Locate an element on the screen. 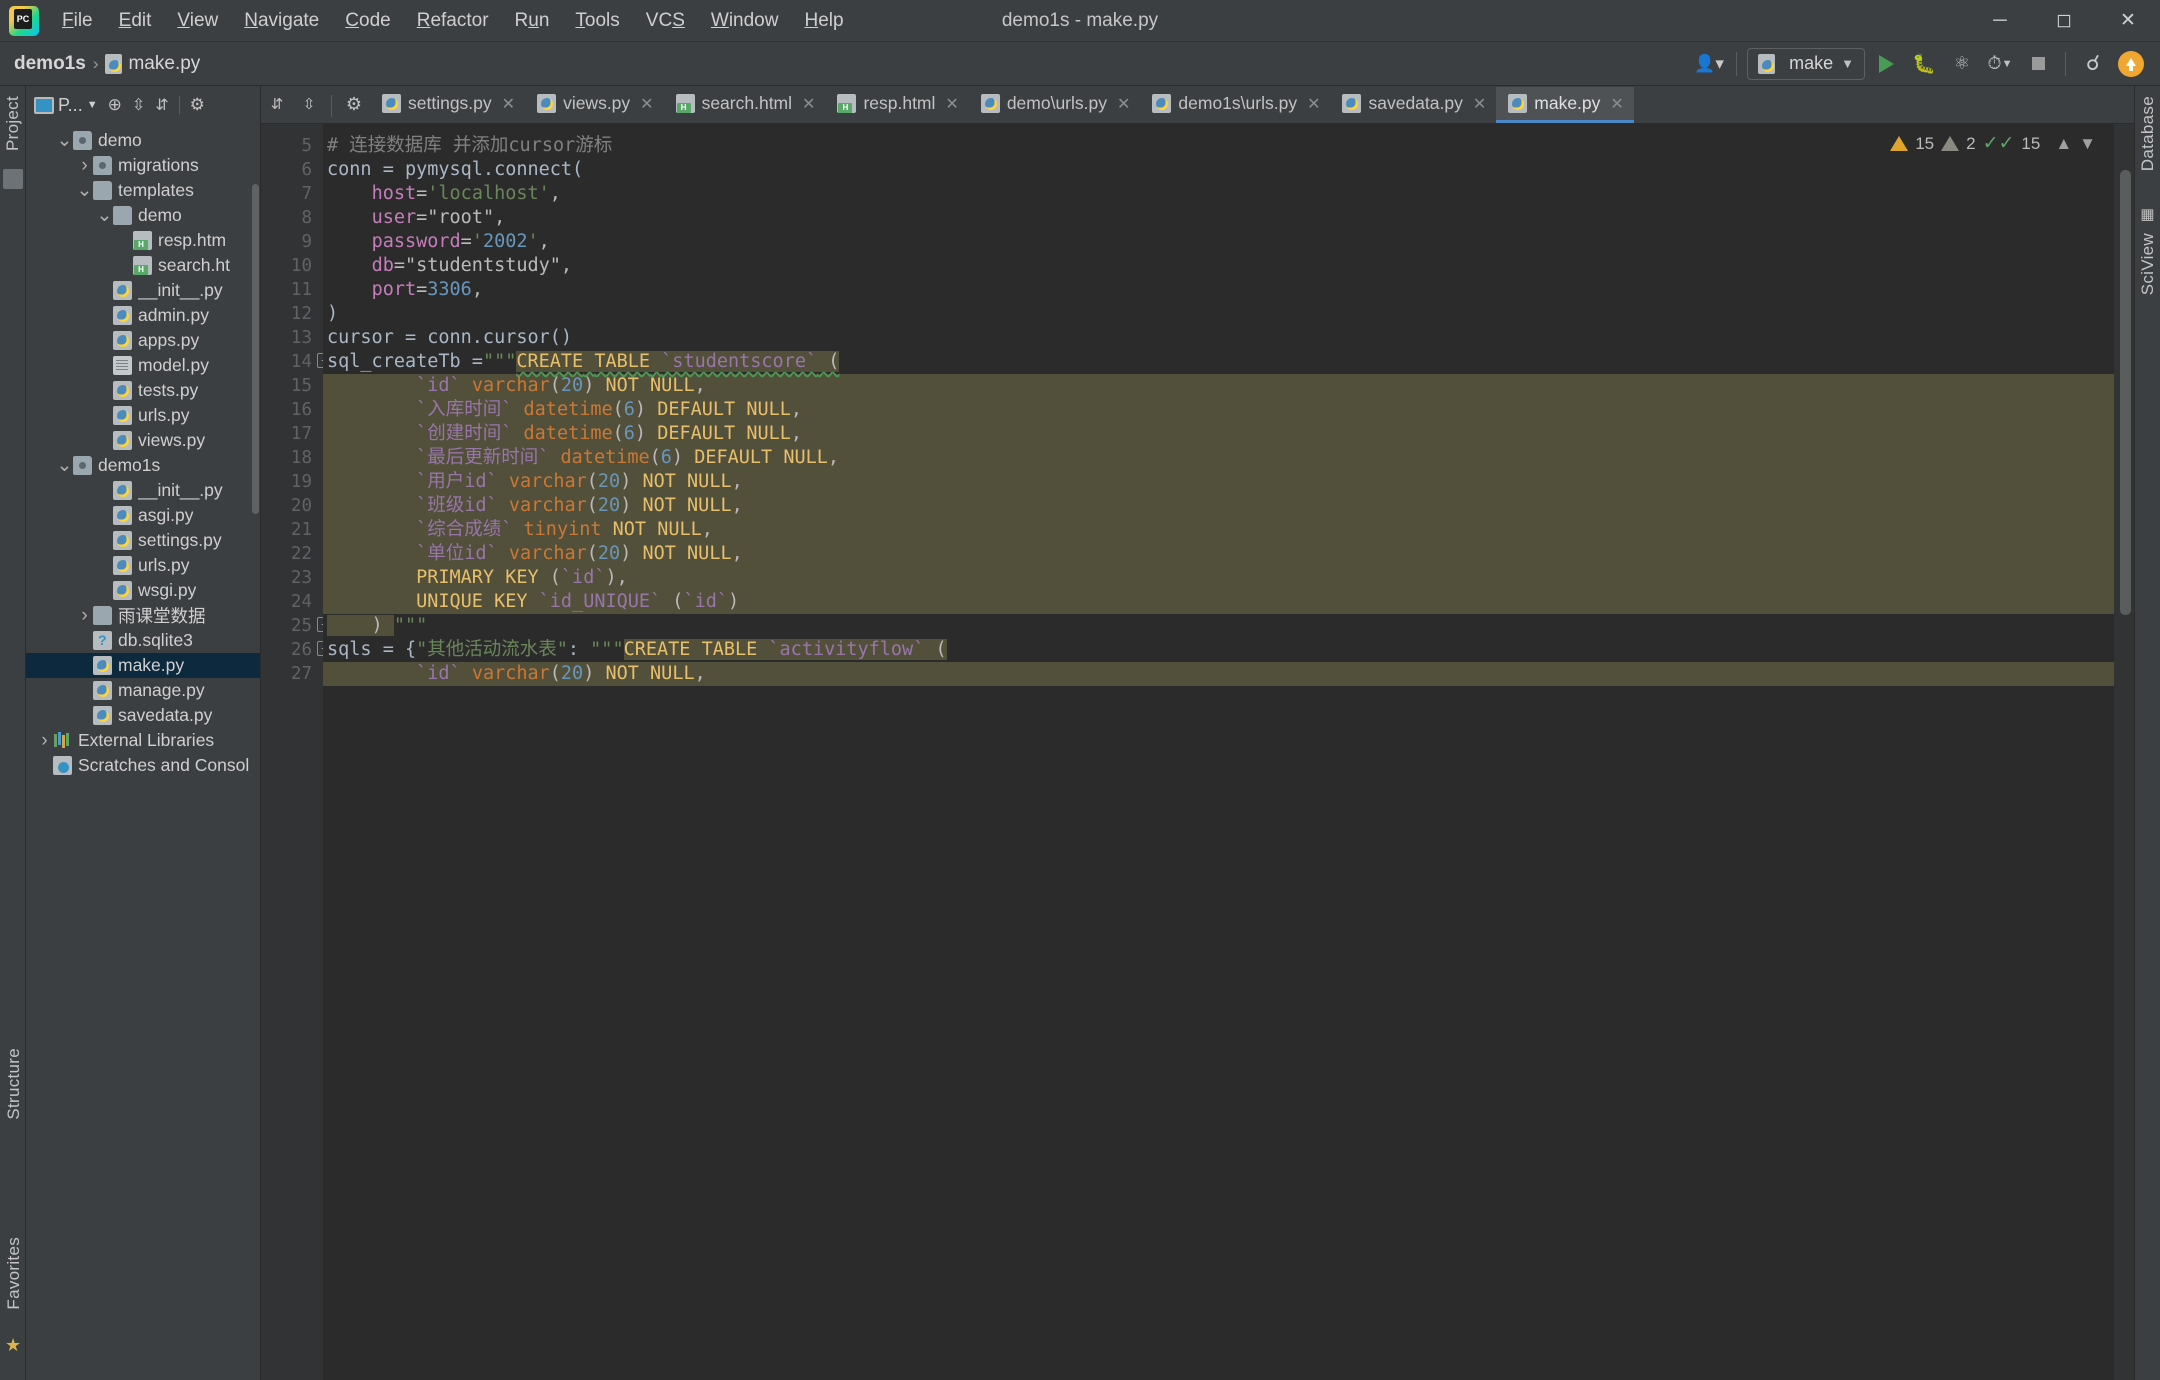 Image resolution: width=2160 pixels, height=1380 pixels. stop-button is located at coordinates (2038, 64).